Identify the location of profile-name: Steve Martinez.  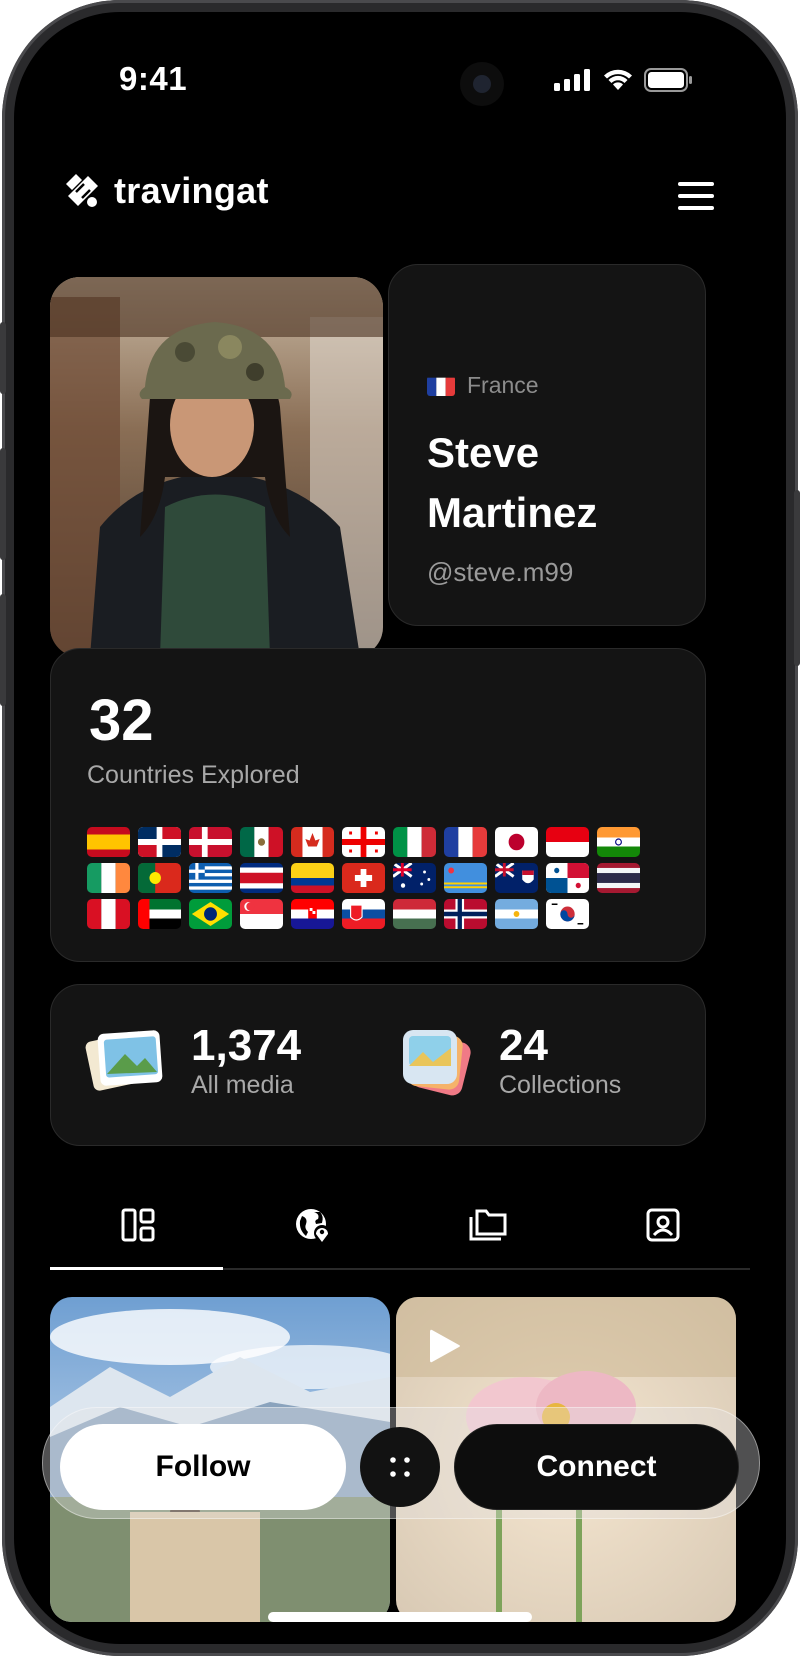
(512, 482).